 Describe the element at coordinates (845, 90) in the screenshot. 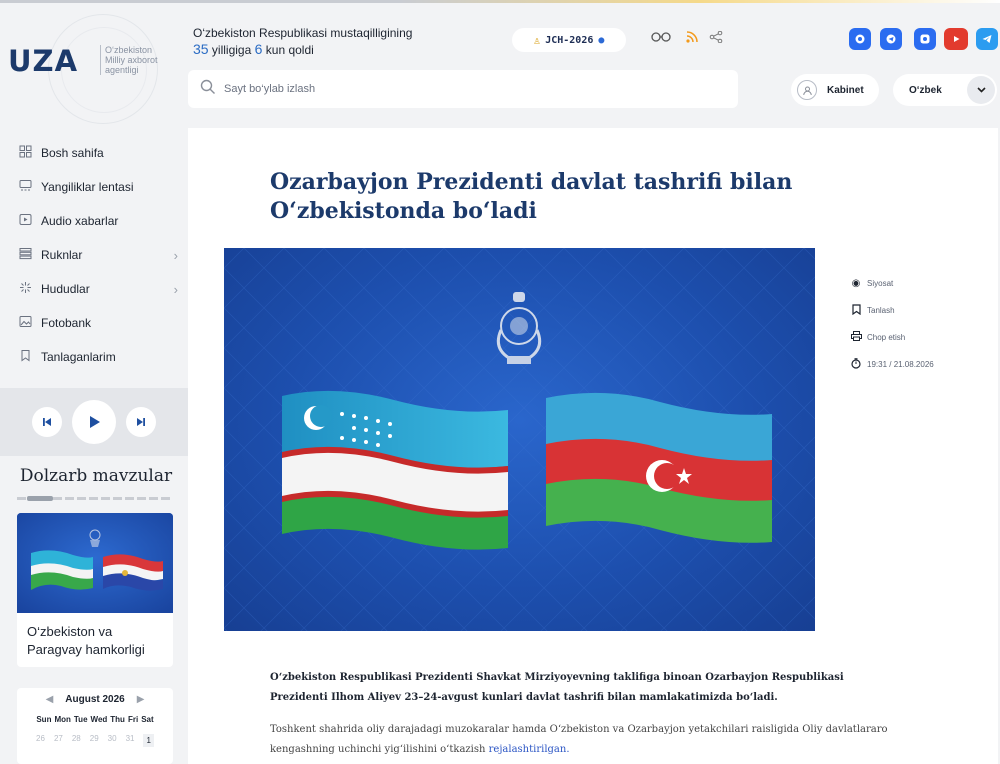

I see `cabinet-label: Kabinet` at that location.